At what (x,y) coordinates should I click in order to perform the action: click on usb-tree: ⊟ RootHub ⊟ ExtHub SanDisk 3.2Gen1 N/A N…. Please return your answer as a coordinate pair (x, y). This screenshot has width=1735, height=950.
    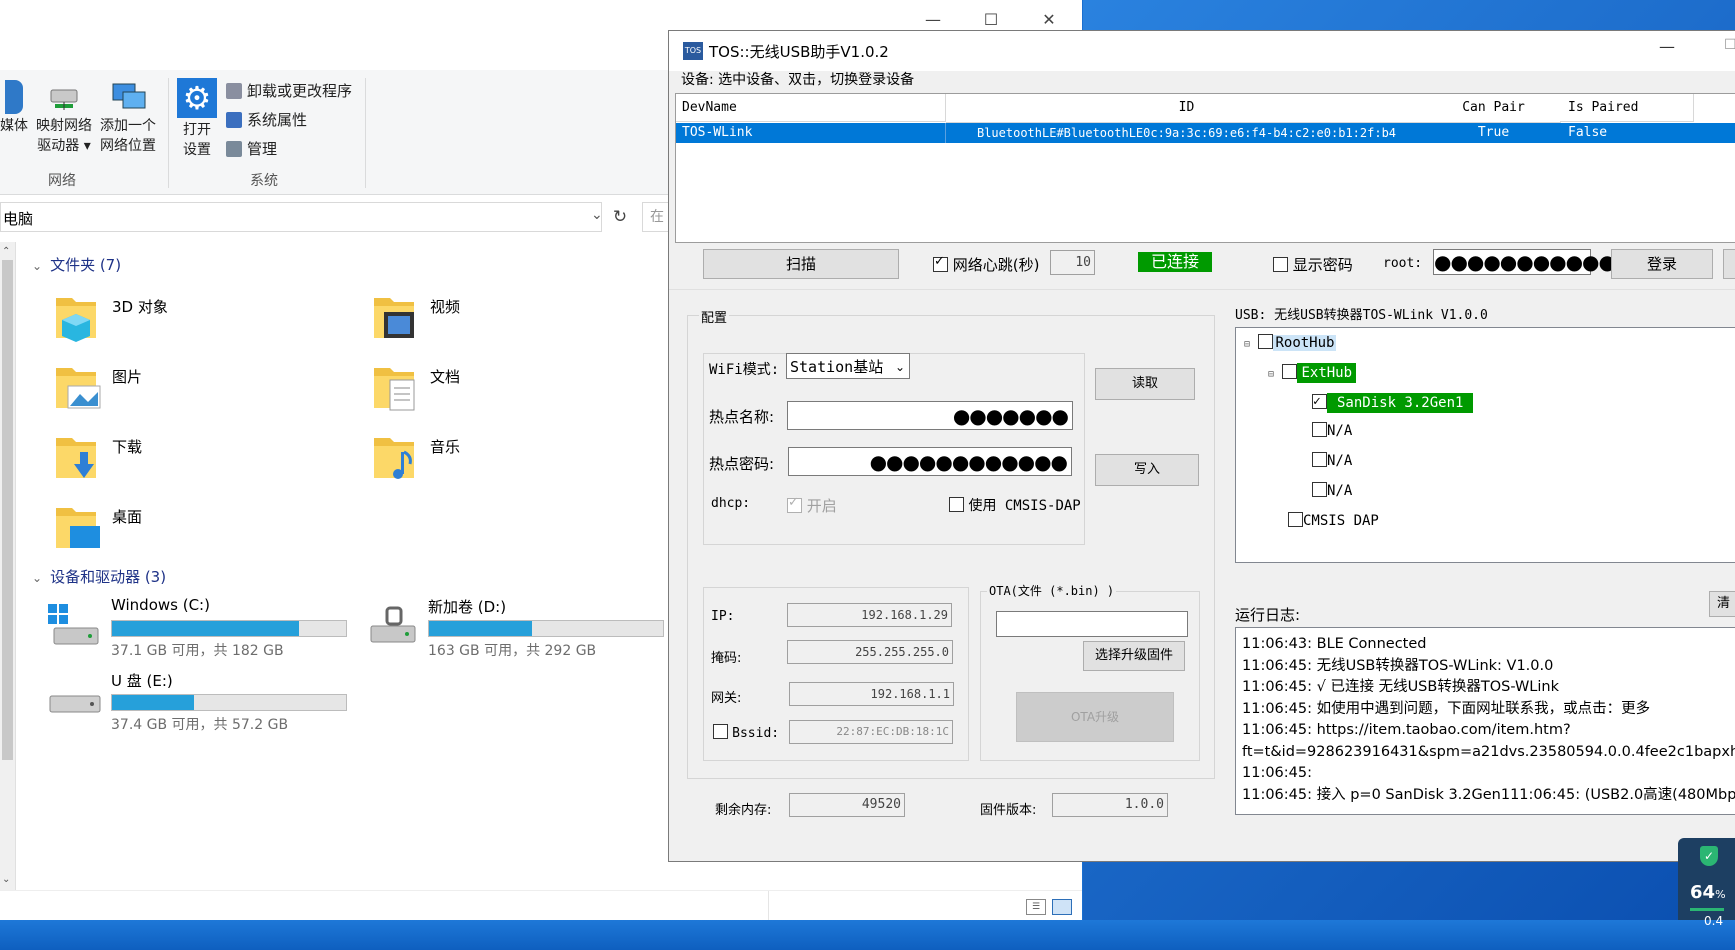
    Looking at the image, I should click on (1485, 445).